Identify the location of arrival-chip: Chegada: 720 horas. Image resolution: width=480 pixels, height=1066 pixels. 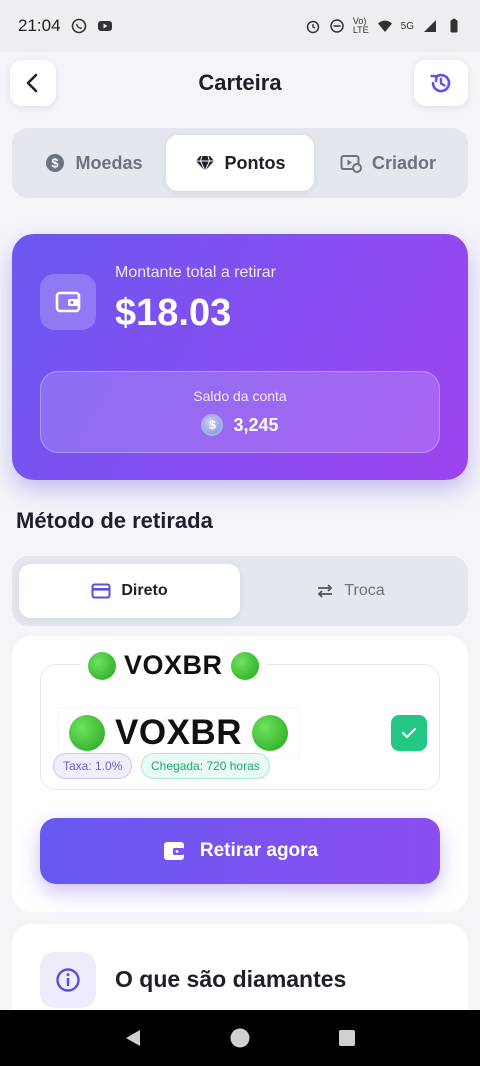
(205, 766).